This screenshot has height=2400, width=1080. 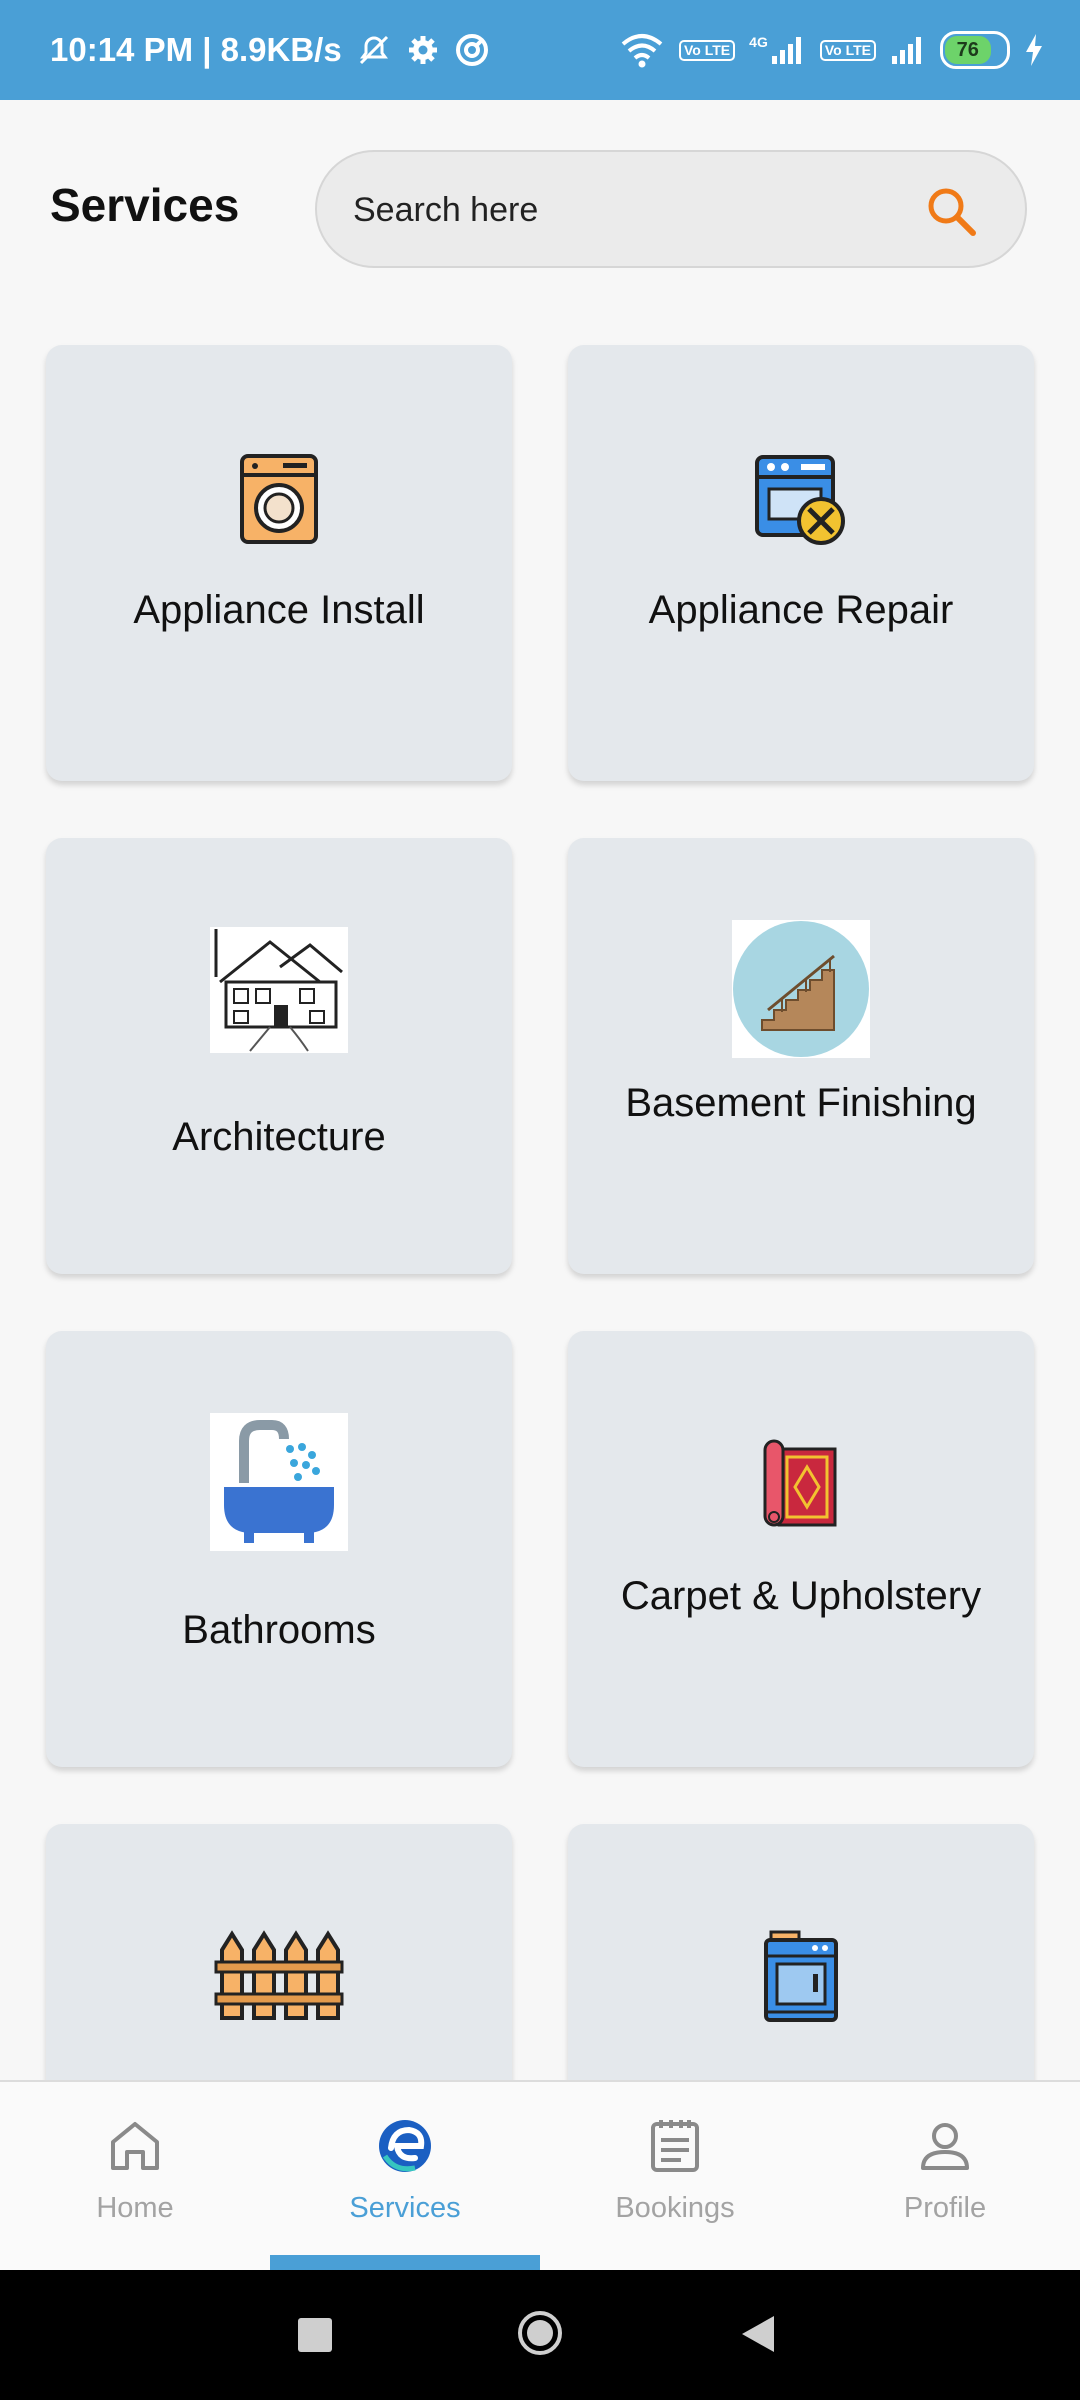 I want to click on back-triangle-icon, so click(x=758, y=2334).